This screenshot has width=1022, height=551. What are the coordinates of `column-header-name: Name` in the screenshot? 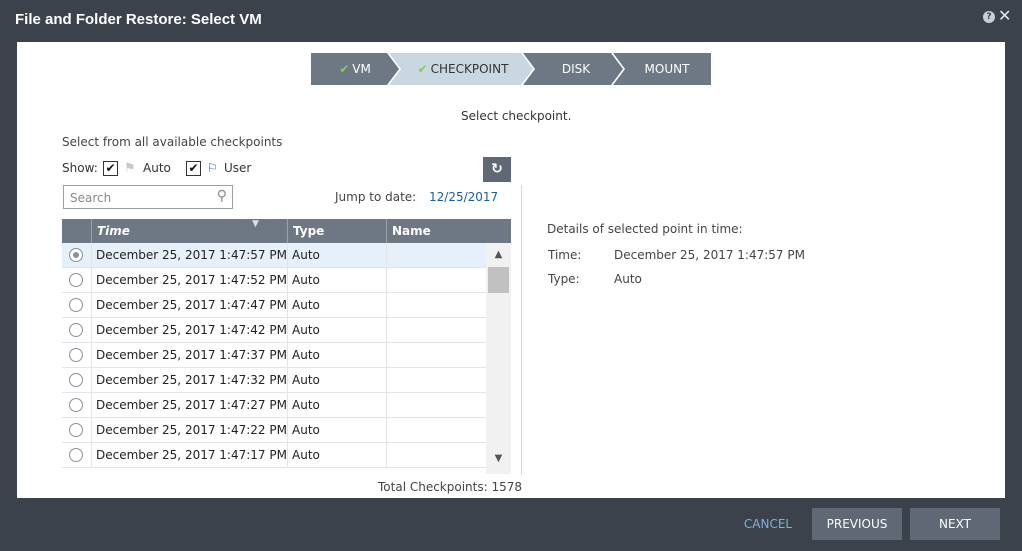 It's located at (448, 231).